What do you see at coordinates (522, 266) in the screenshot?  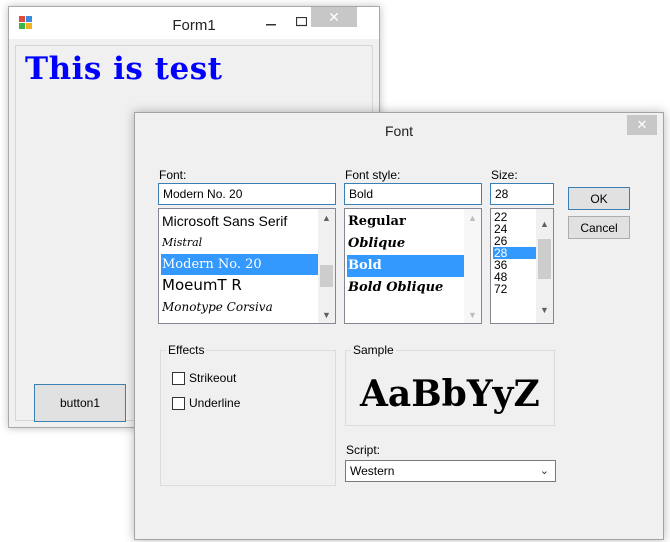 I see `size-list: 22 24 26 28 36 48 72 ▲ ▼` at bounding box center [522, 266].